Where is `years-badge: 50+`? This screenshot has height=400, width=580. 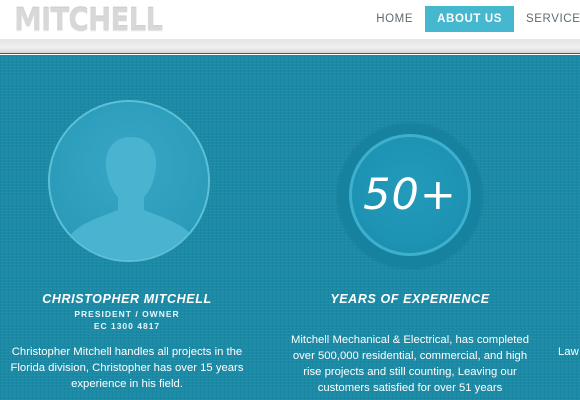
years-badge: 50+ is located at coordinates (410, 195).